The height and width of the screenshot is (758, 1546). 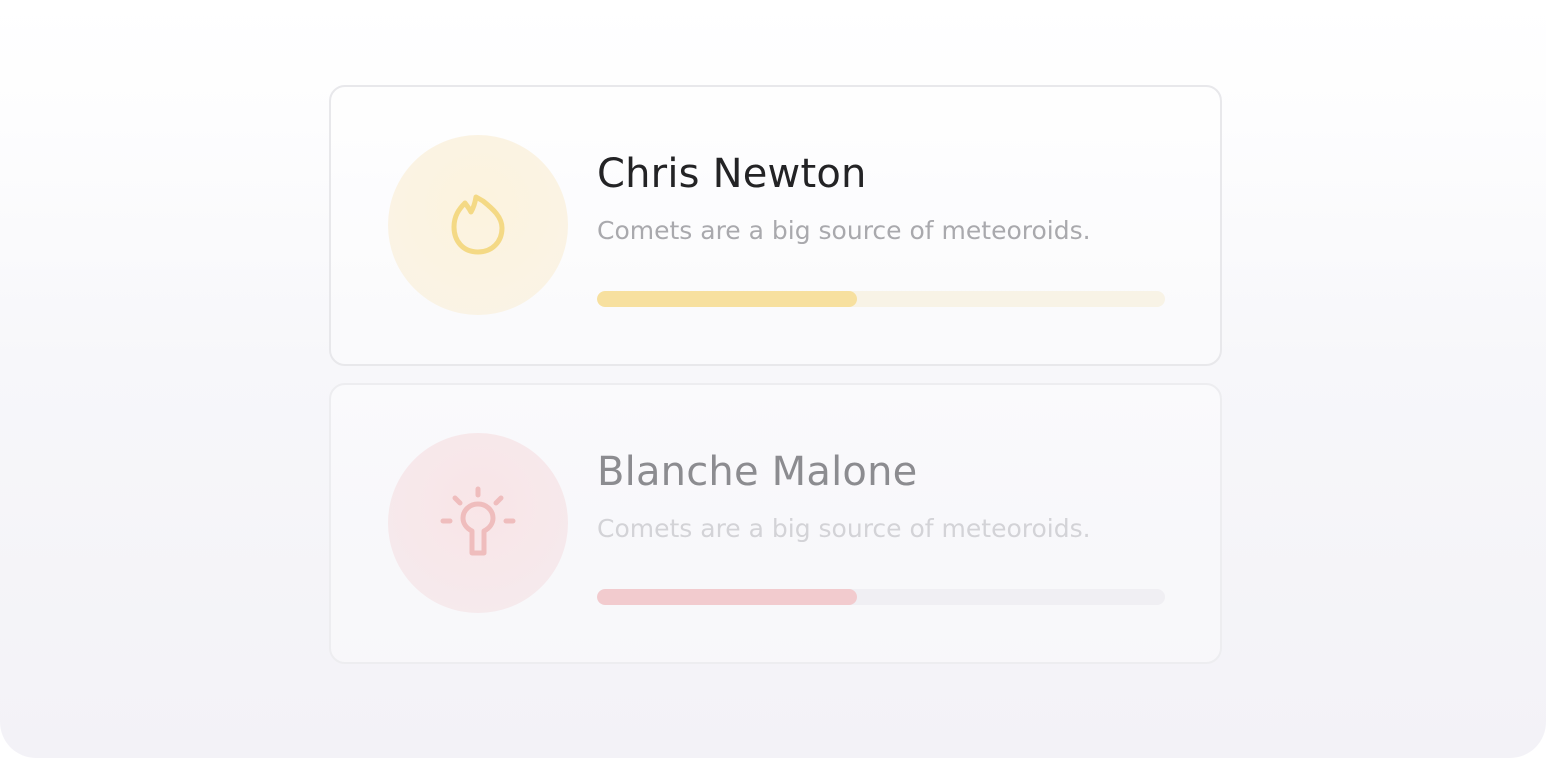 I want to click on card-name: Chris Newton, so click(x=732, y=174).